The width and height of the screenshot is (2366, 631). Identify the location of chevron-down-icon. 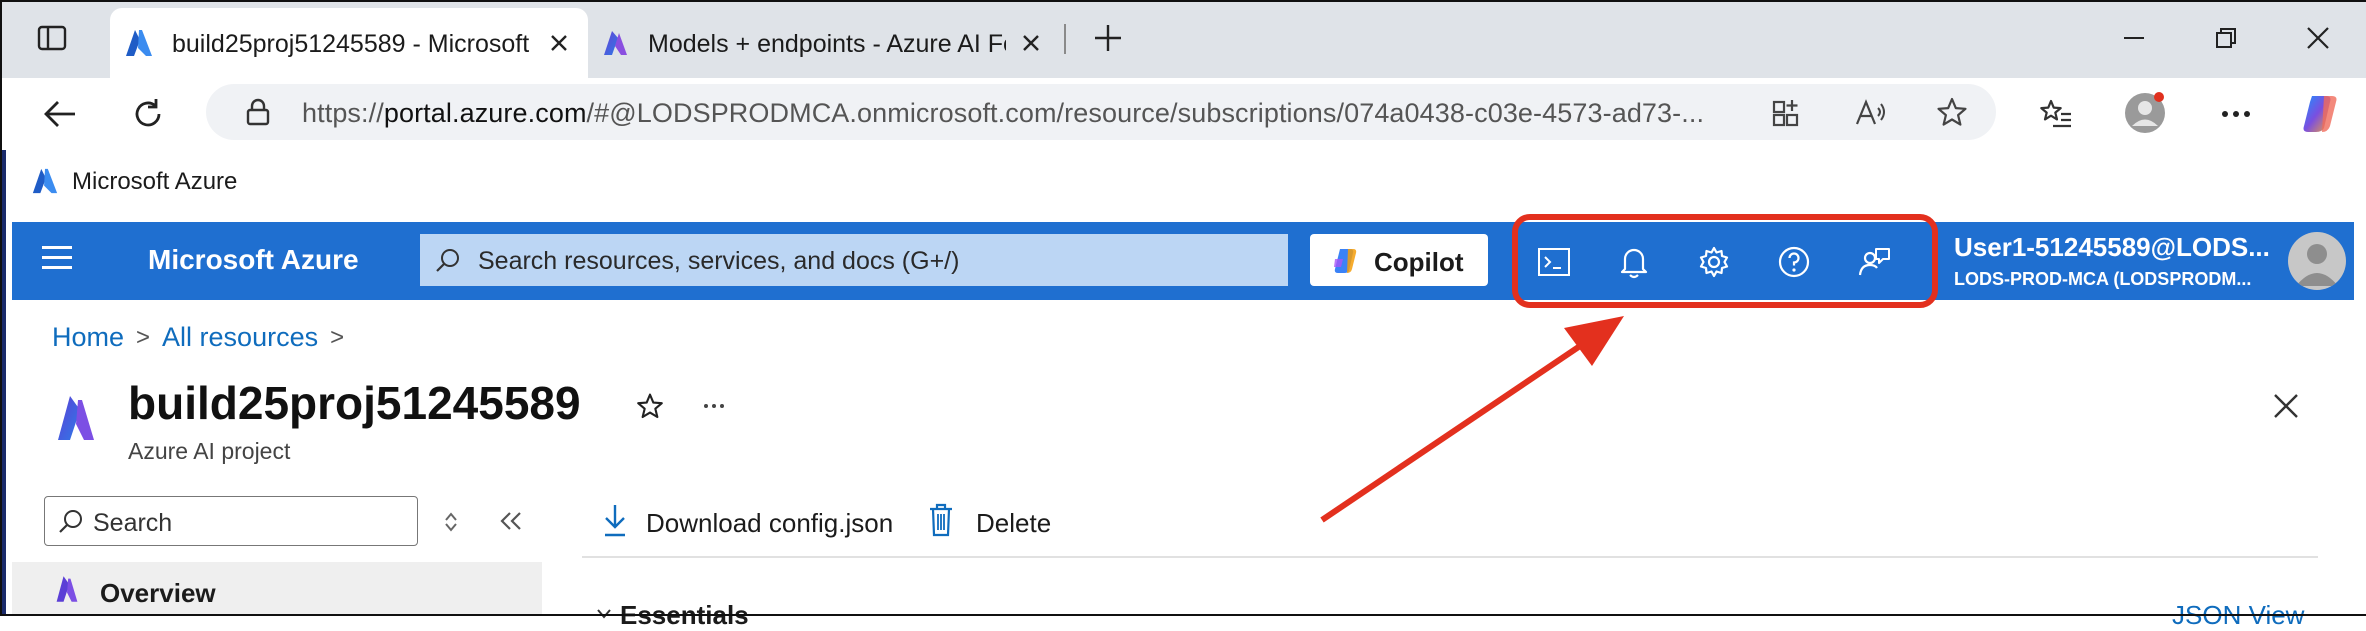
(604, 614).